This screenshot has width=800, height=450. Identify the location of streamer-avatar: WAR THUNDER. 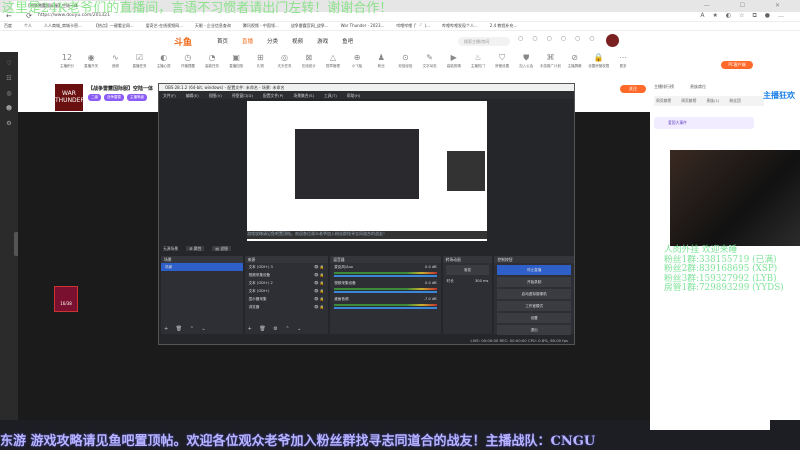
(70, 97).